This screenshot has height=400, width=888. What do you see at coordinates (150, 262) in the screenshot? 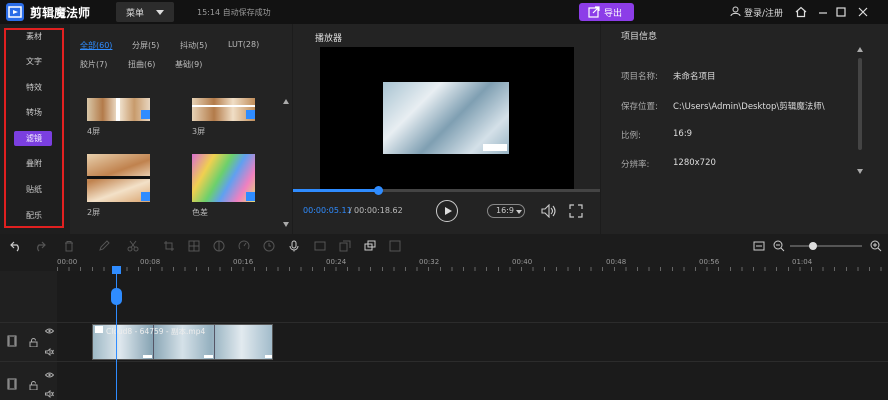
I see `tick-label: 00:08` at bounding box center [150, 262].